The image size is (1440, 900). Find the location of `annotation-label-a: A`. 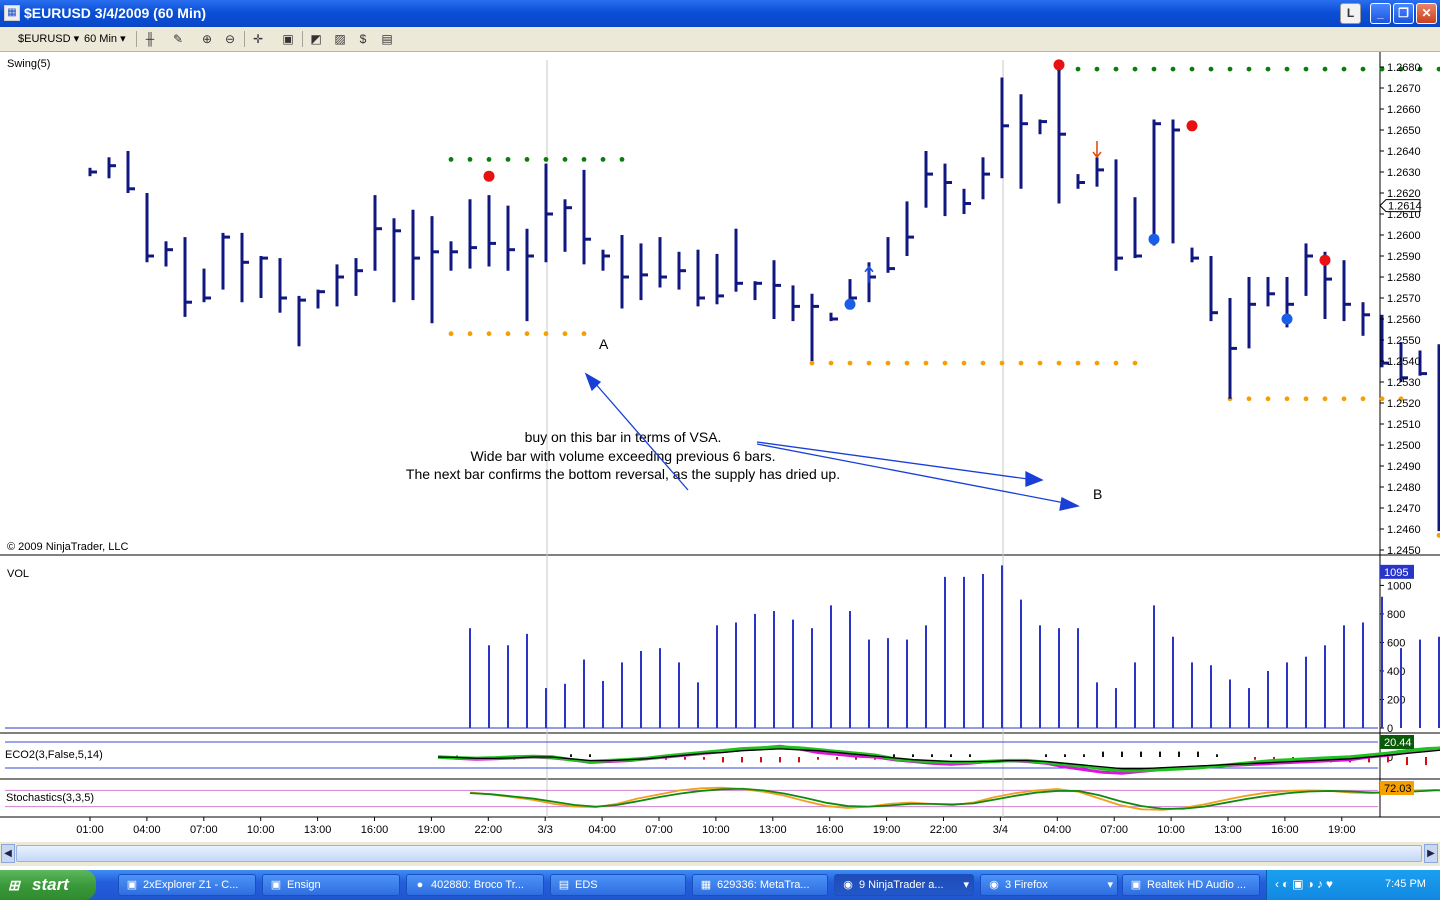

annotation-label-a: A is located at coordinates (604, 344).